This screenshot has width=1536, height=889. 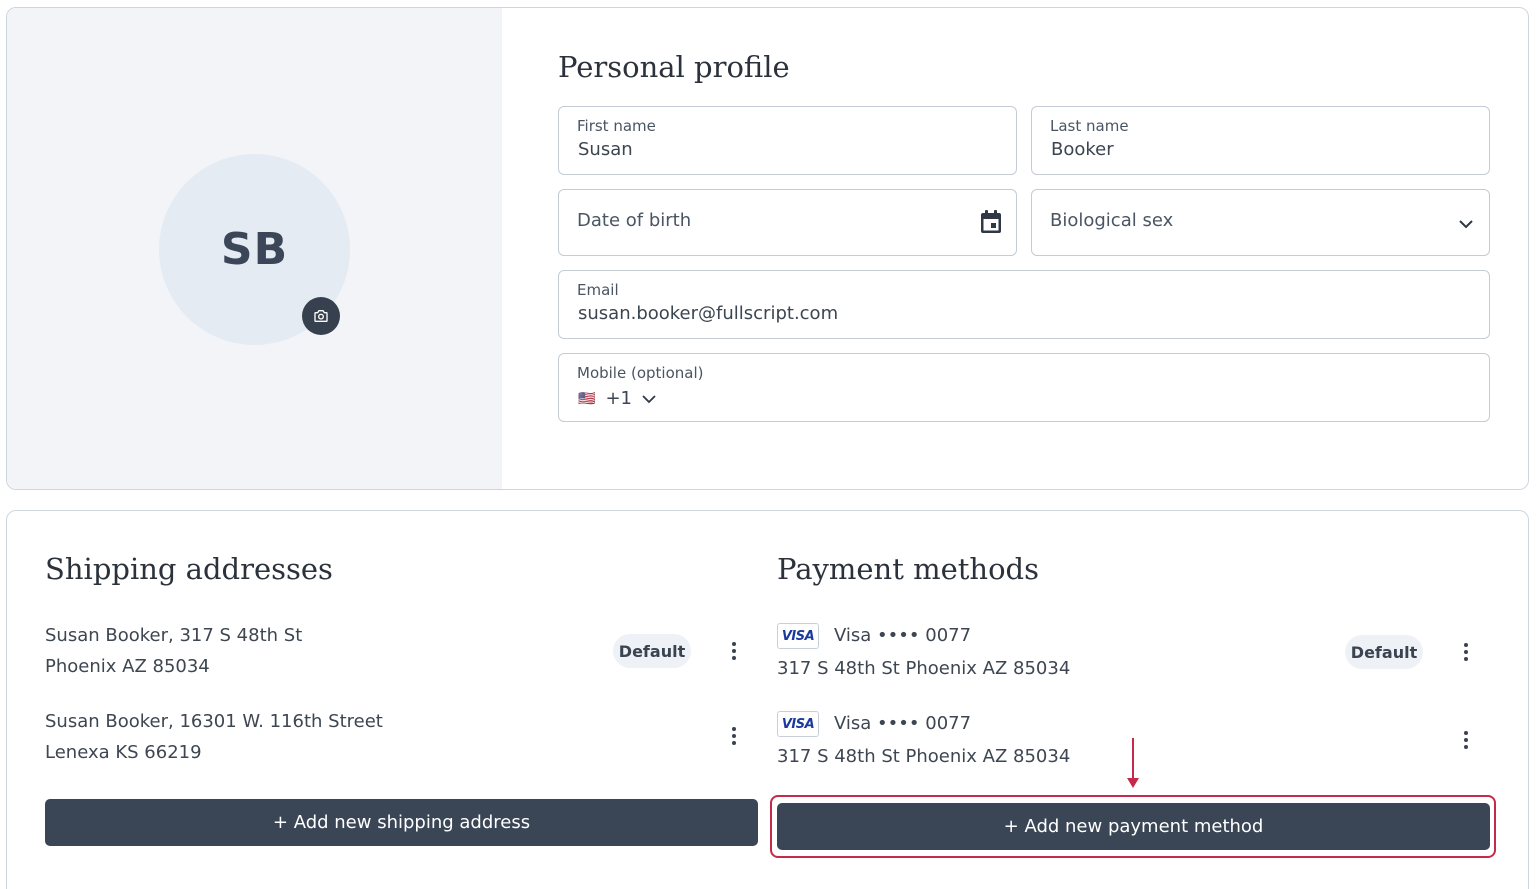 What do you see at coordinates (924, 668) in the screenshot?
I see `payment-1-address: 317 S 48th St Phoenix AZ 85034` at bounding box center [924, 668].